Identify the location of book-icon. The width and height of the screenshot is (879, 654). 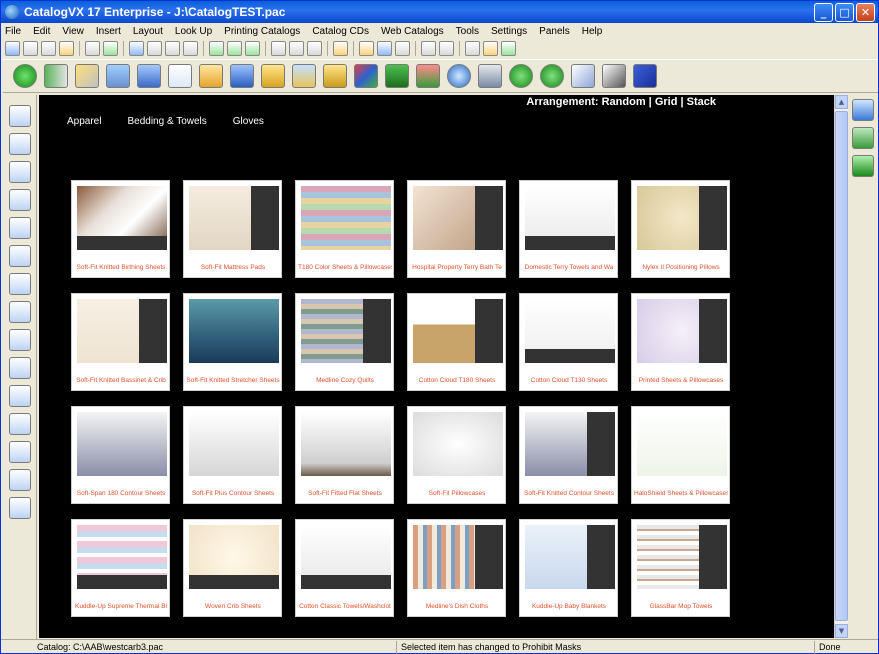
(335, 76).